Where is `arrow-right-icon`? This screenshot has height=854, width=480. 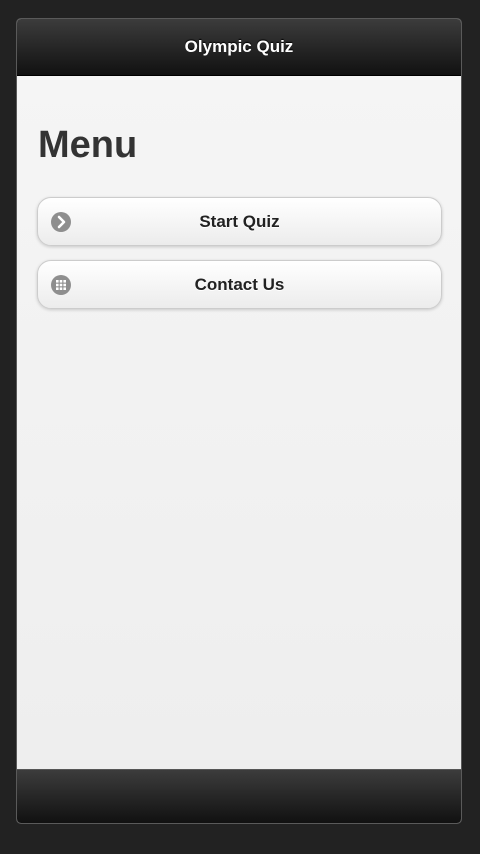
arrow-right-icon is located at coordinates (61, 221).